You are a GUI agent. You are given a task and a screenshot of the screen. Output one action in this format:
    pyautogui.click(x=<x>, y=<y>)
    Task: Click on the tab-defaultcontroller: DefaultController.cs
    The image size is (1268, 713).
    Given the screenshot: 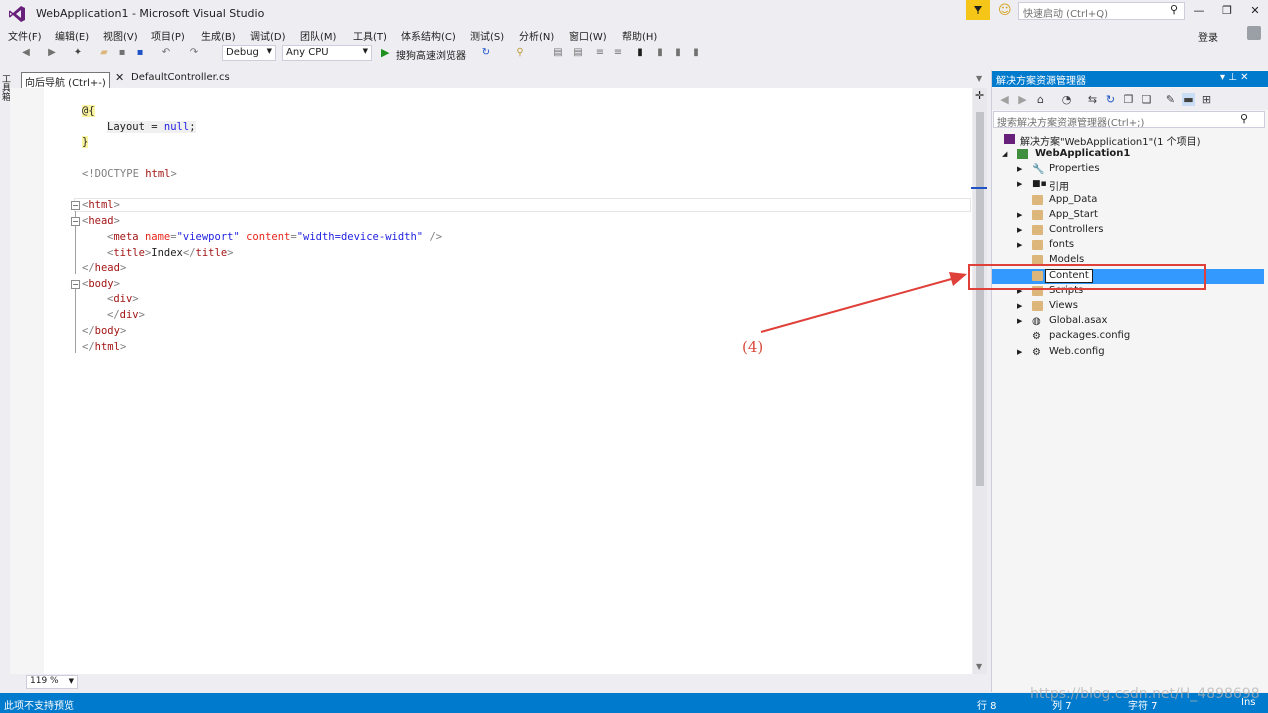 What is the action you would take?
    pyautogui.click(x=180, y=77)
    